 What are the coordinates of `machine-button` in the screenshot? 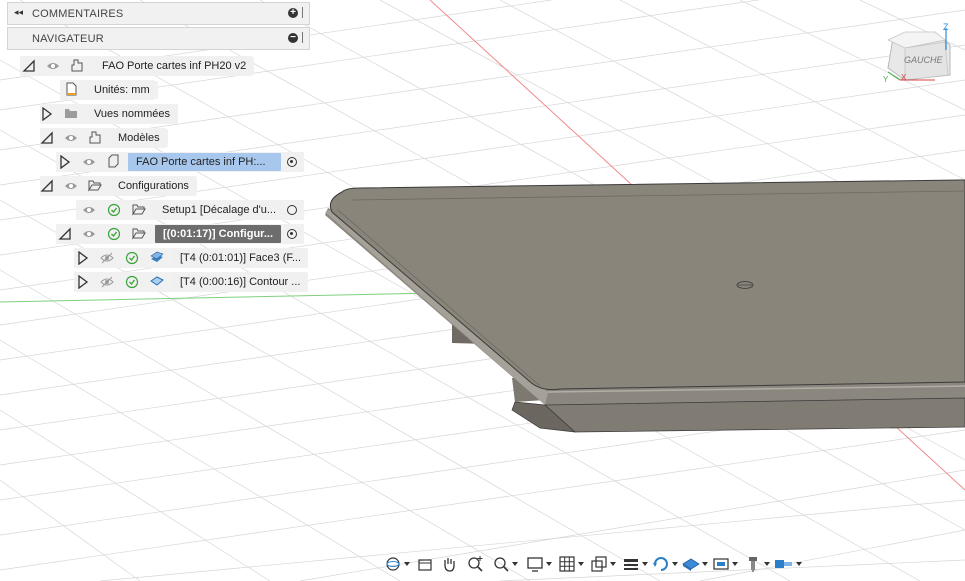 It's located at (788, 564).